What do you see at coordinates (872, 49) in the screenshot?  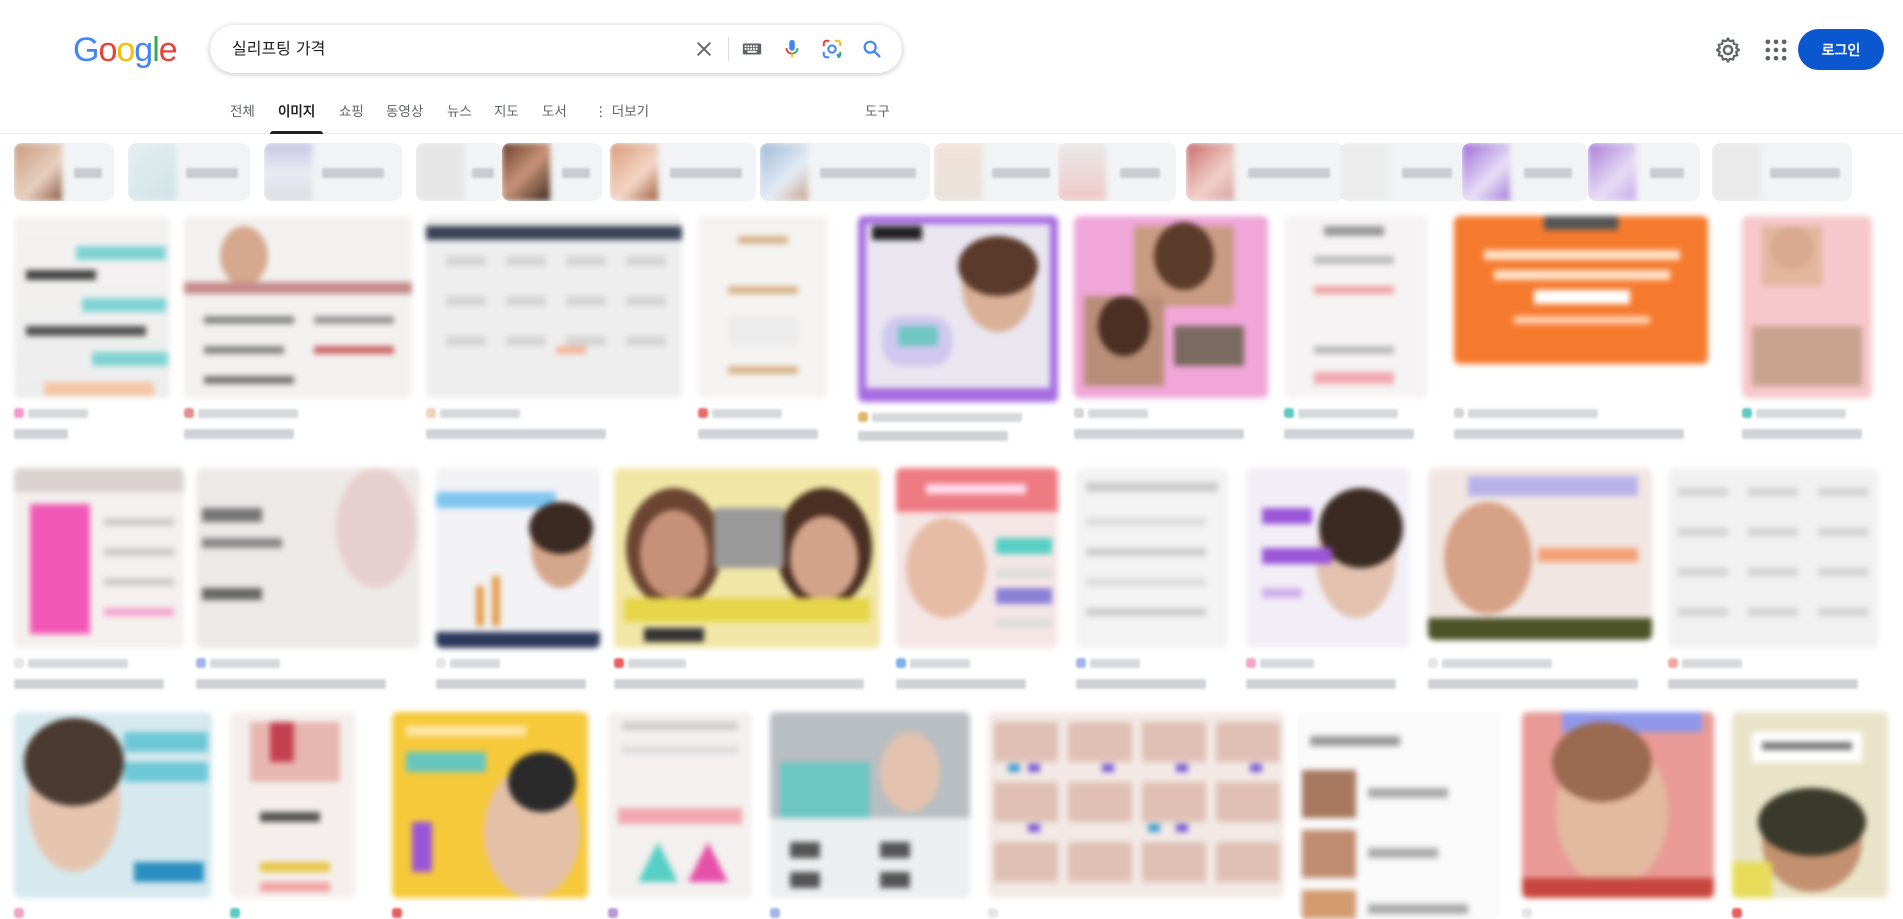 I see `search-icon` at bounding box center [872, 49].